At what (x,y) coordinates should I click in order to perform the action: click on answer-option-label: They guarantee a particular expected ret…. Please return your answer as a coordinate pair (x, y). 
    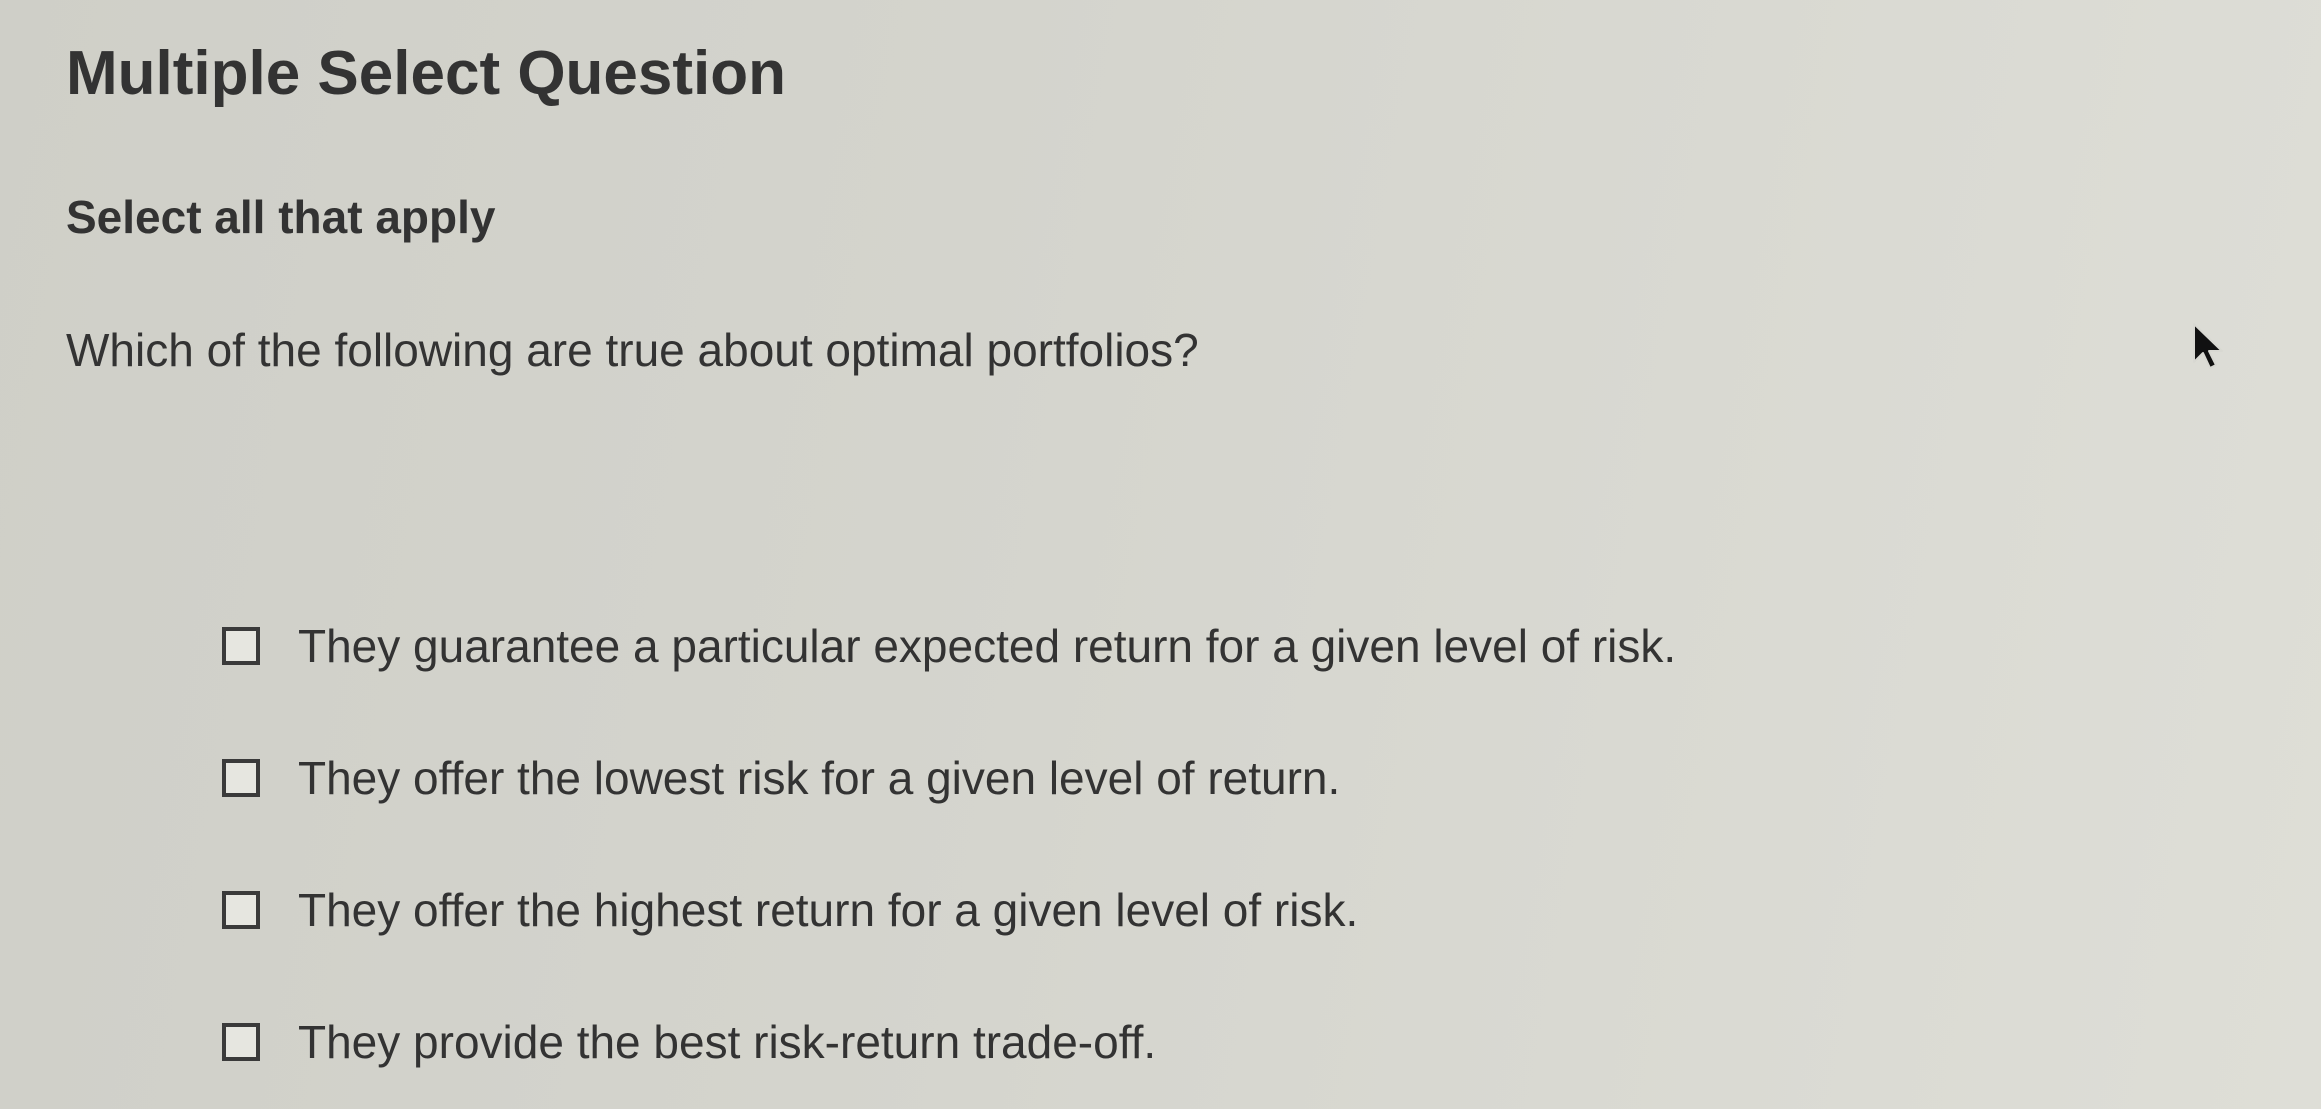
    Looking at the image, I should click on (987, 646).